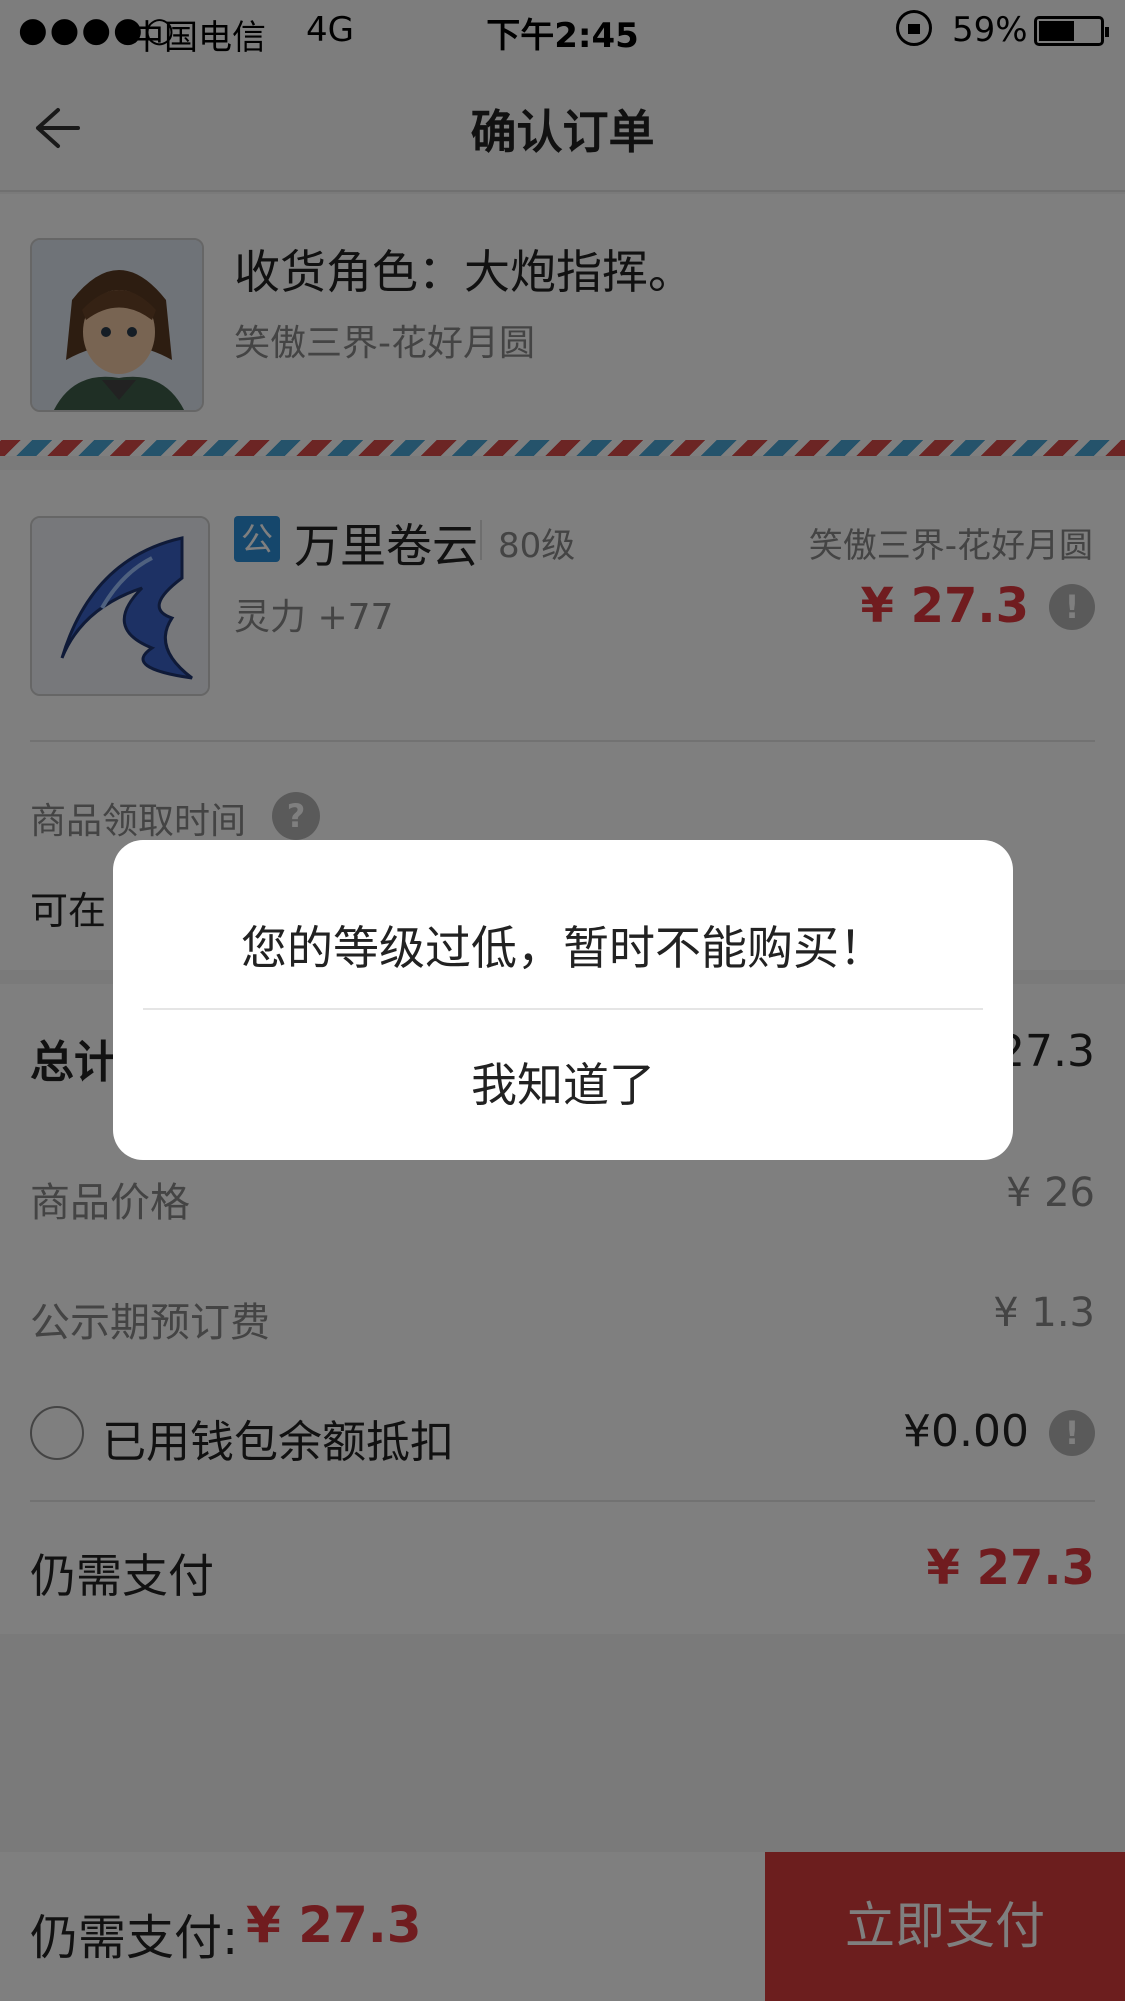 This screenshot has width=1125, height=2001. I want to click on dialog-confirm-button: 我知道了, so click(563, 1085).